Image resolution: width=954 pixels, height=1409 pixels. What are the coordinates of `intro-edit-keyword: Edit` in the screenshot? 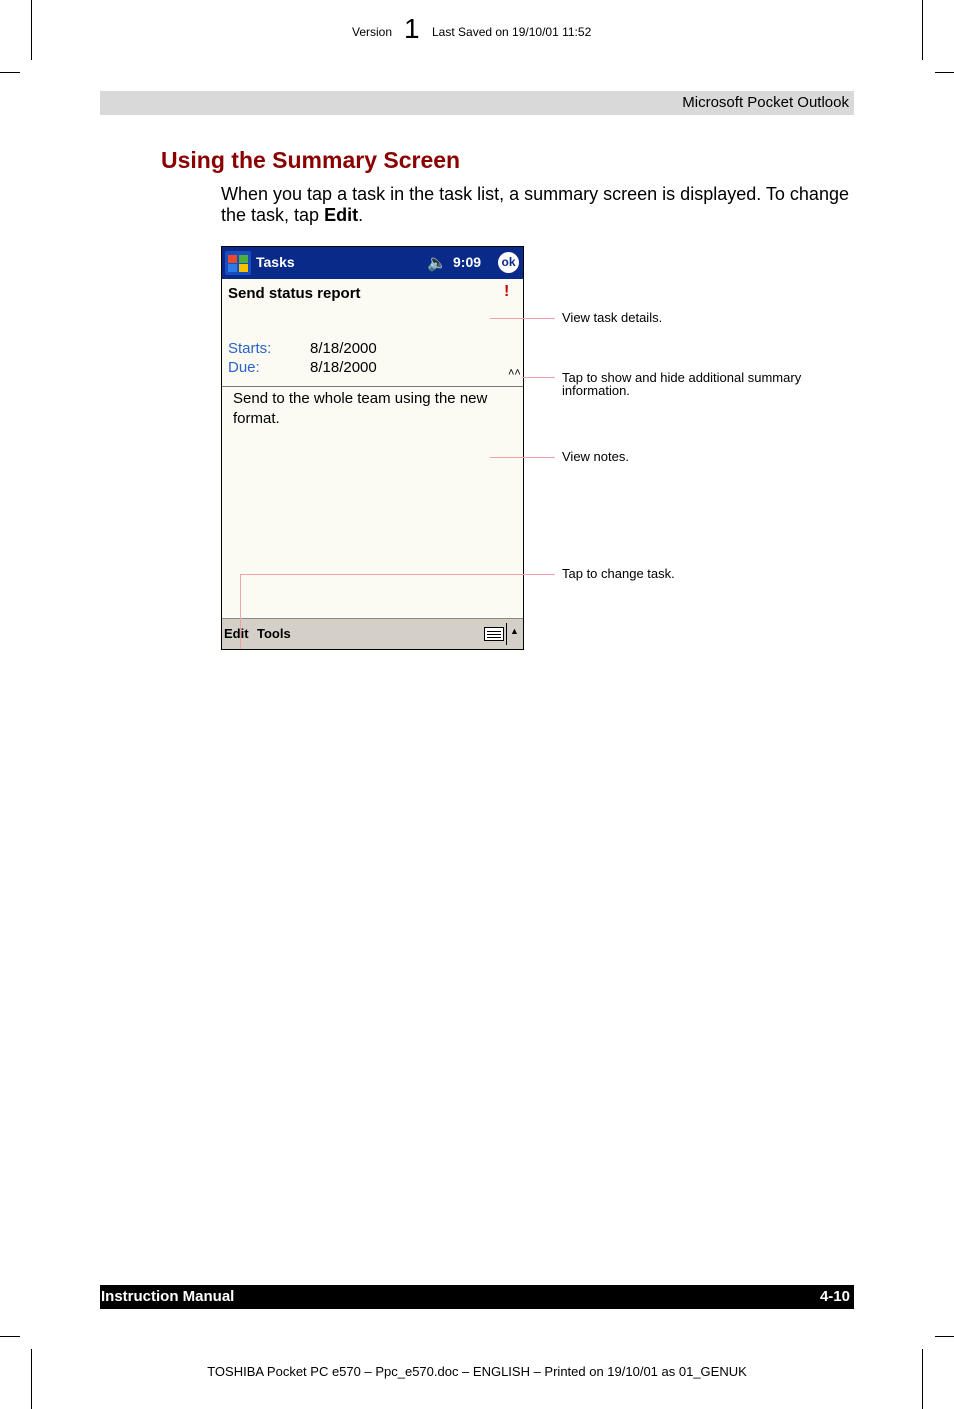 It's located at (341, 215).